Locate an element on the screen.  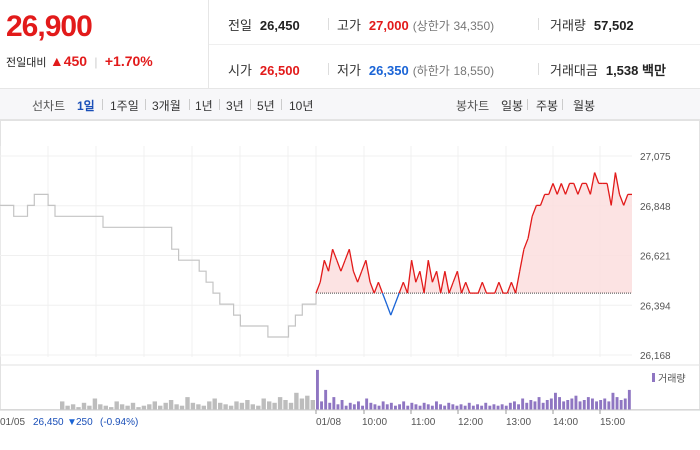
tab-1-year: 1년 is located at coordinates (204, 105).